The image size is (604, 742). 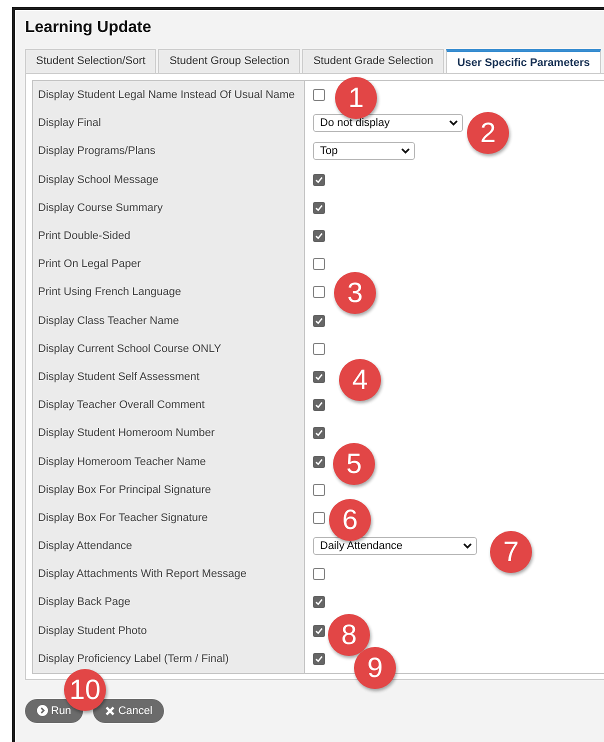 I want to click on tab: Student Grade Selection, so click(x=373, y=61).